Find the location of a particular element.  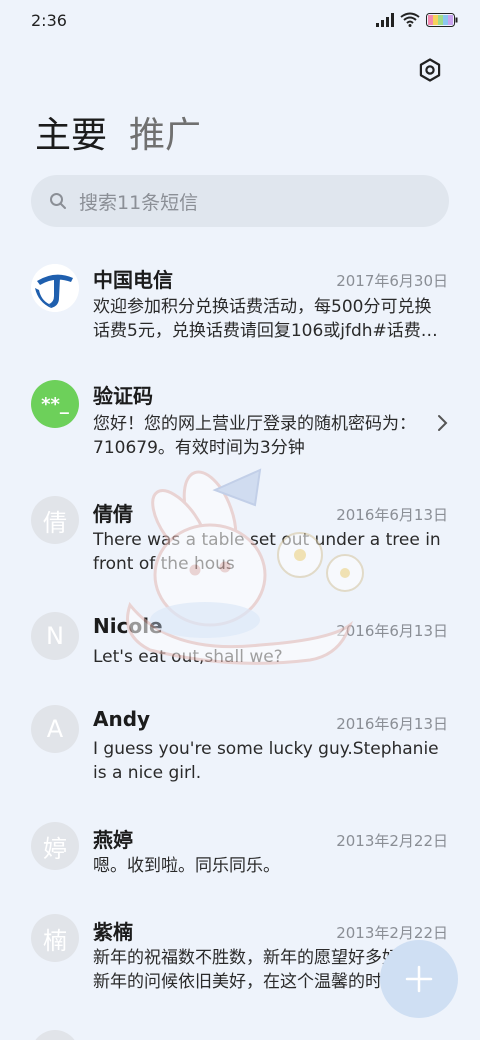

avatar-text: 楠 is located at coordinates (55, 940).